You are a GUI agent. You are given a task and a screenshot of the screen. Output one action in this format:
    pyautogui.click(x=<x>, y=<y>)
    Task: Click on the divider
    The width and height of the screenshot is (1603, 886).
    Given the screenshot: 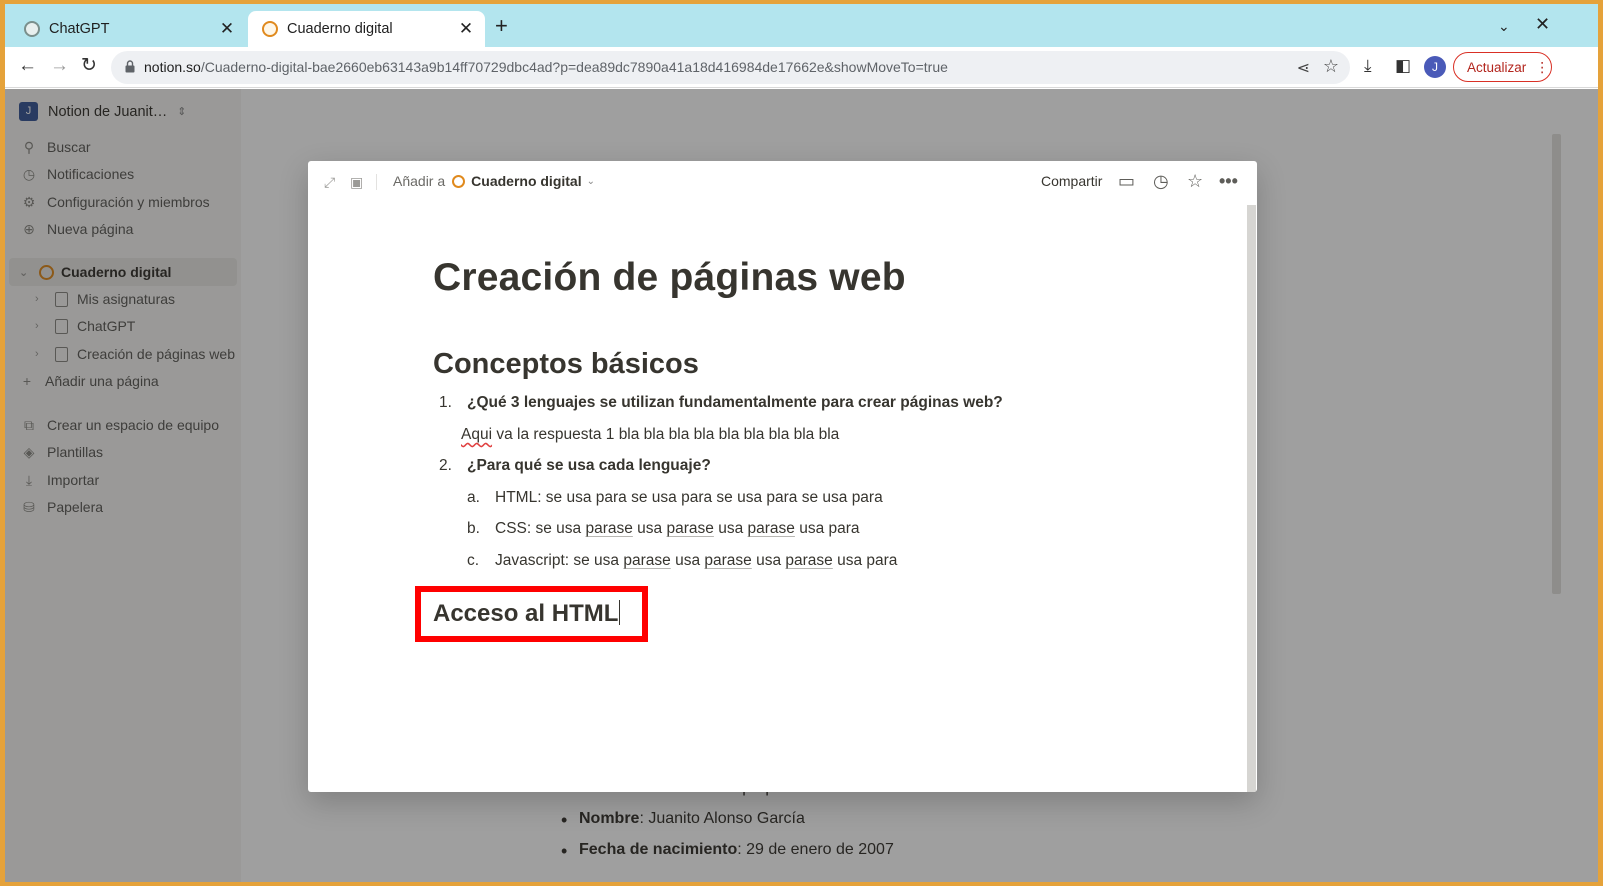 What is the action you would take?
    pyautogui.click(x=376, y=182)
    